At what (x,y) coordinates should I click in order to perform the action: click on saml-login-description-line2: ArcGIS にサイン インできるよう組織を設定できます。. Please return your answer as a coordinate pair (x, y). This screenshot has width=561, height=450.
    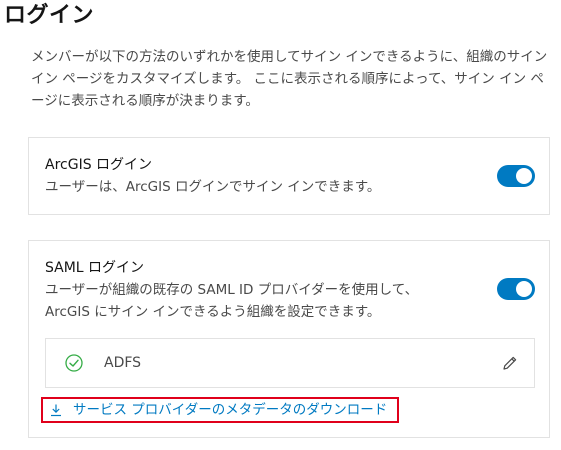
    Looking at the image, I should click on (213, 312).